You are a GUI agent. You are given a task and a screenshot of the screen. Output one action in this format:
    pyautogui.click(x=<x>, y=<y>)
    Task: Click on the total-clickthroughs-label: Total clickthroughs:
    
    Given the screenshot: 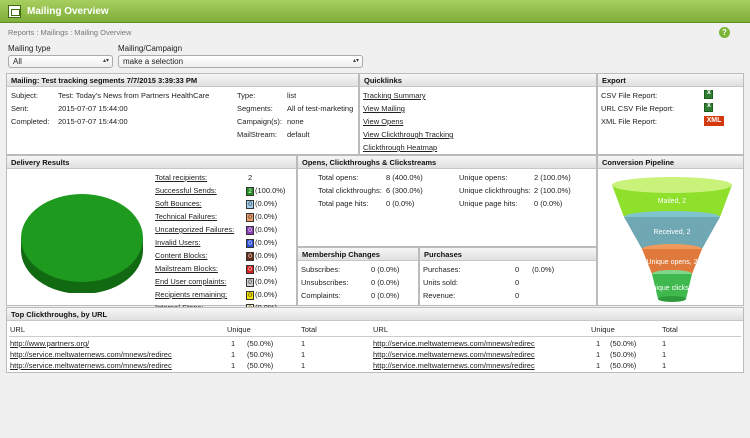 What is the action you would take?
    pyautogui.click(x=350, y=190)
    